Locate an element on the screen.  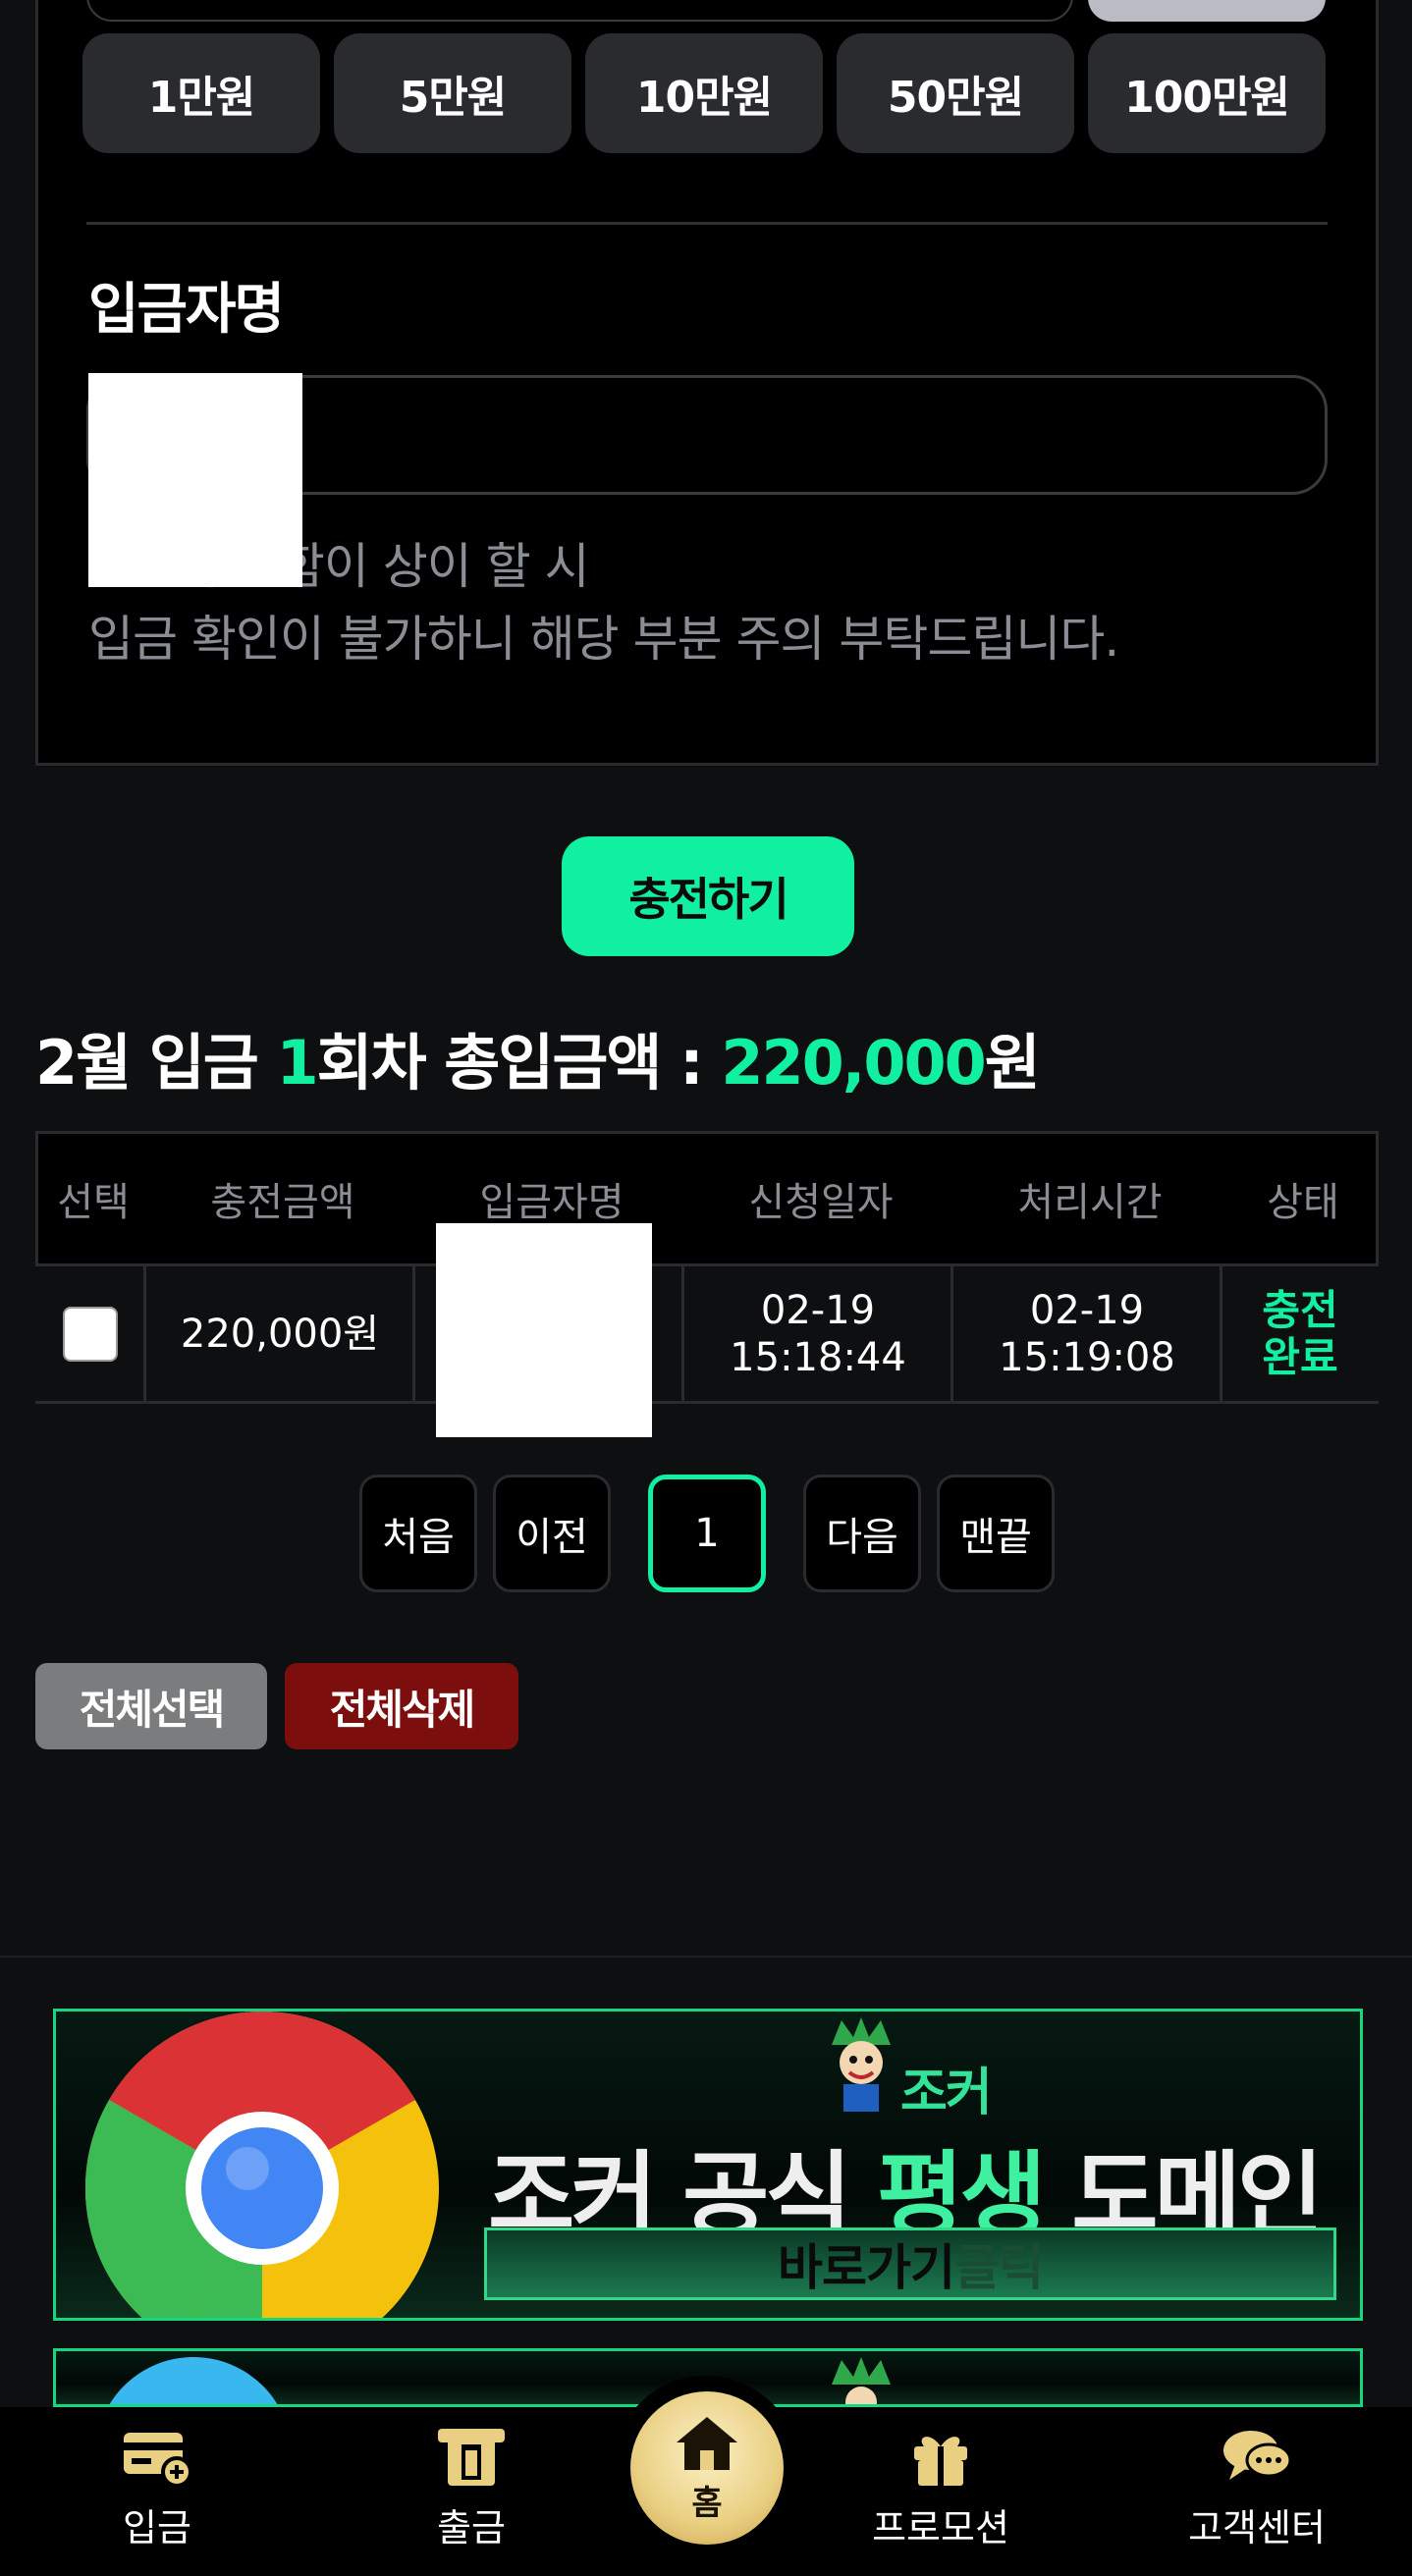
row-request-date: 02-19 15:18:44 is located at coordinates (817, 1333).